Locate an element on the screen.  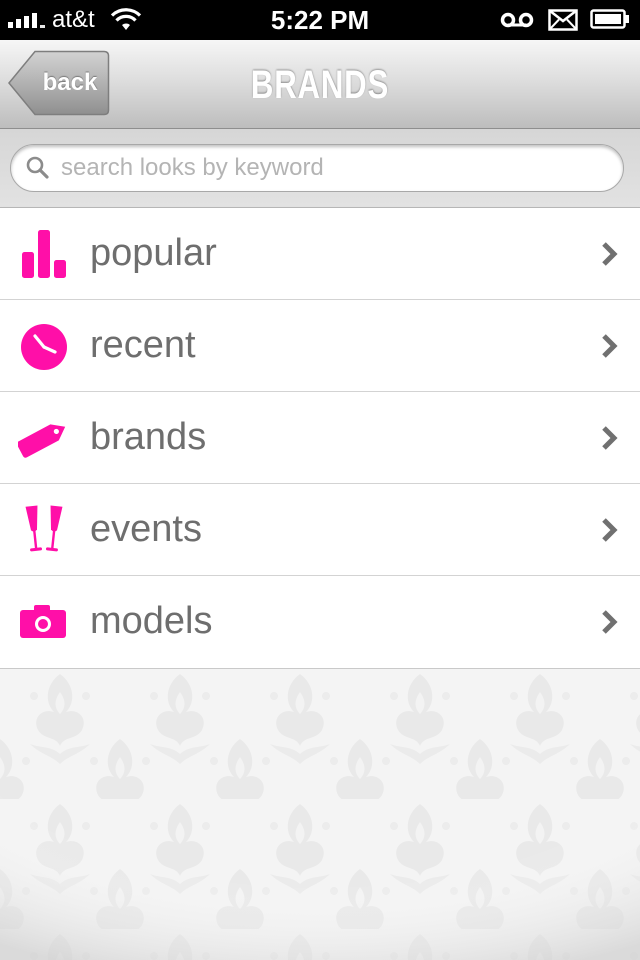
search-bar is located at coordinates (320, 168).